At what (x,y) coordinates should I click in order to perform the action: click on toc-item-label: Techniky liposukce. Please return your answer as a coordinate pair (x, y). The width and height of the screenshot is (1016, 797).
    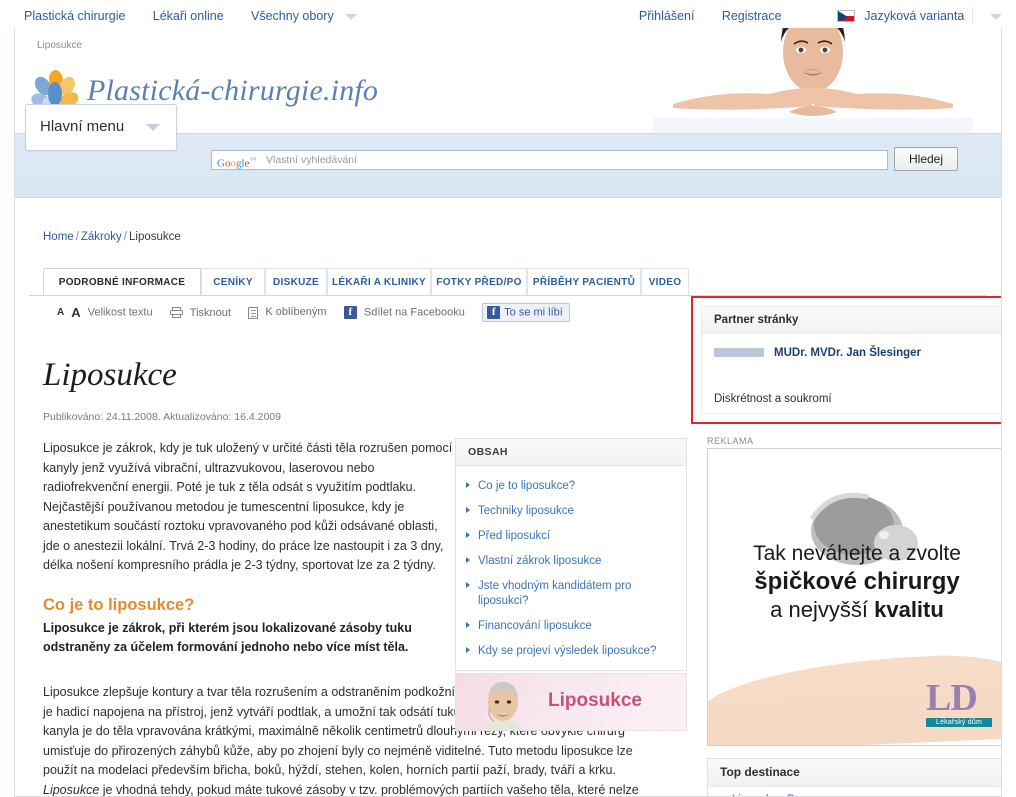
    Looking at the image, I should click on (526, 511).